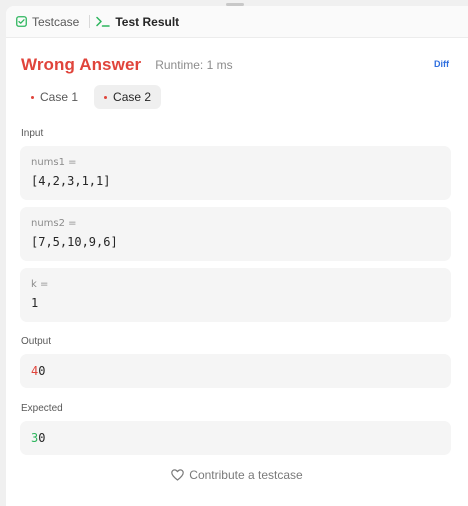 Image resolution: width=468 pixels, height=506 pixels. What do you see at coordinates (246, 475) in the screenshot?
I see `contribute-label: Contribute a testcase` at bounding box center [246, 475].